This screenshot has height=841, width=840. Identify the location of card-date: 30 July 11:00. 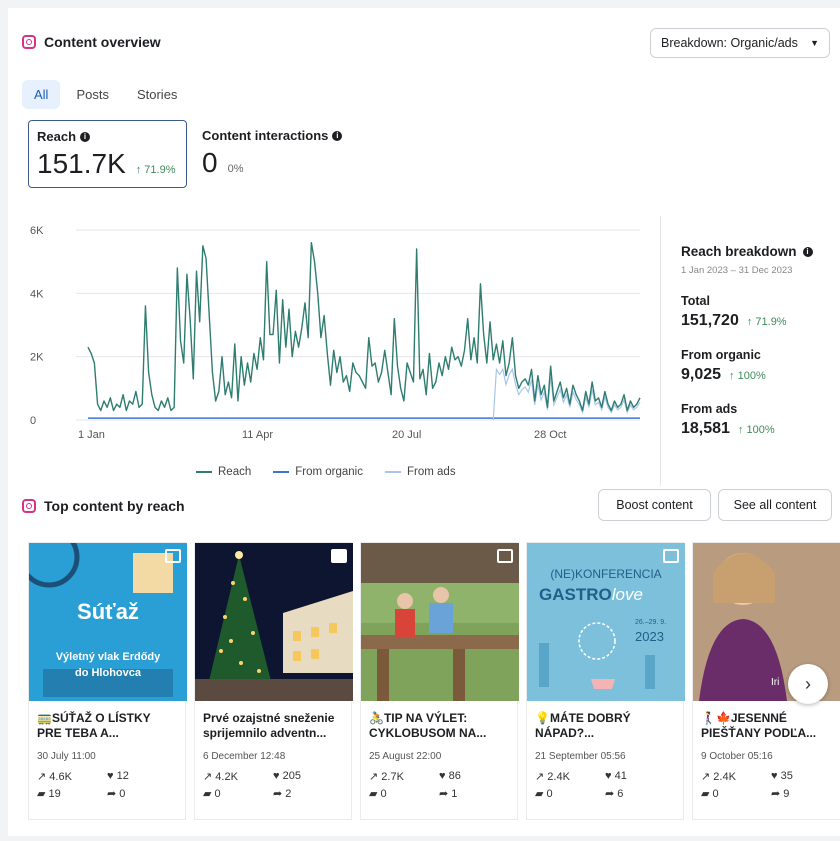
(66, 756).